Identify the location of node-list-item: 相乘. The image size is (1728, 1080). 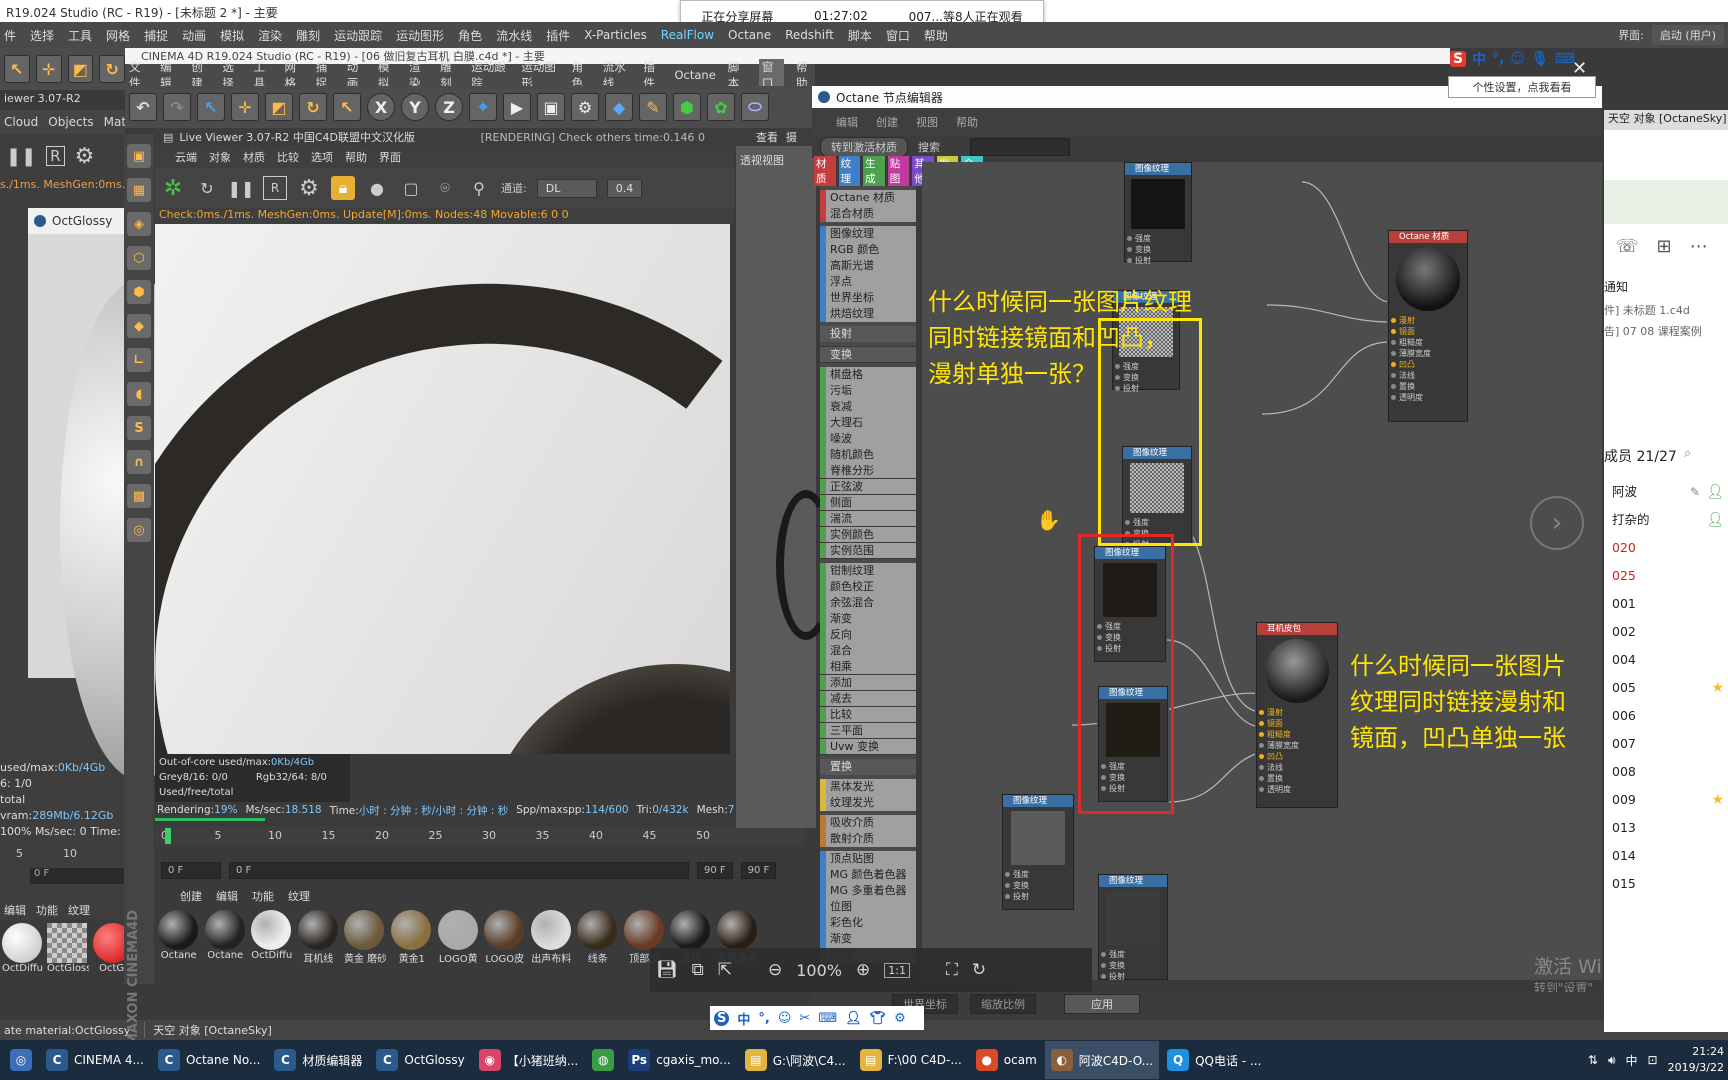
(868, 666).